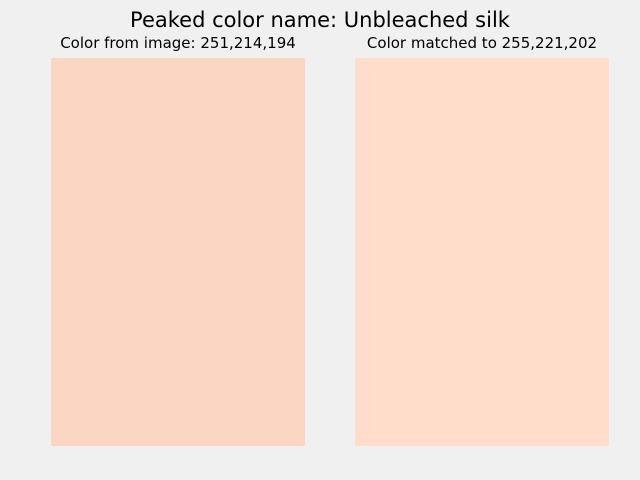 The image size is (640, 480). I want to click on image-color-title: Color from image: 251,214,194, so click(178, 43).